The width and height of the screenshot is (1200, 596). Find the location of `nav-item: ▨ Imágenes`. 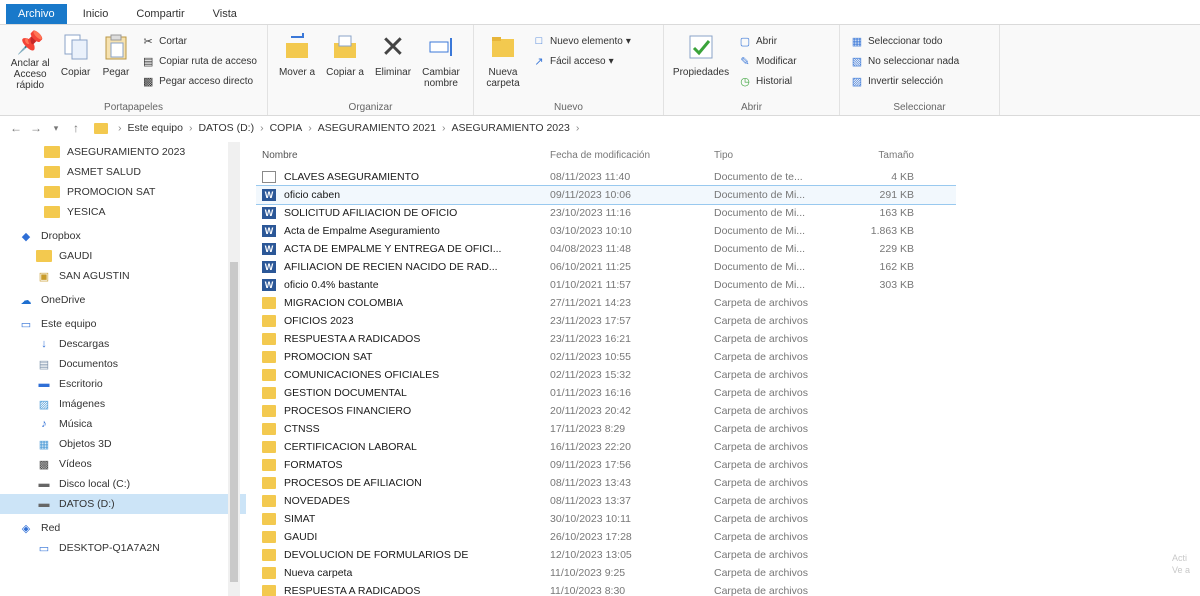

nav-item: ▨ Imágenes is located at coordinates (123, 404).